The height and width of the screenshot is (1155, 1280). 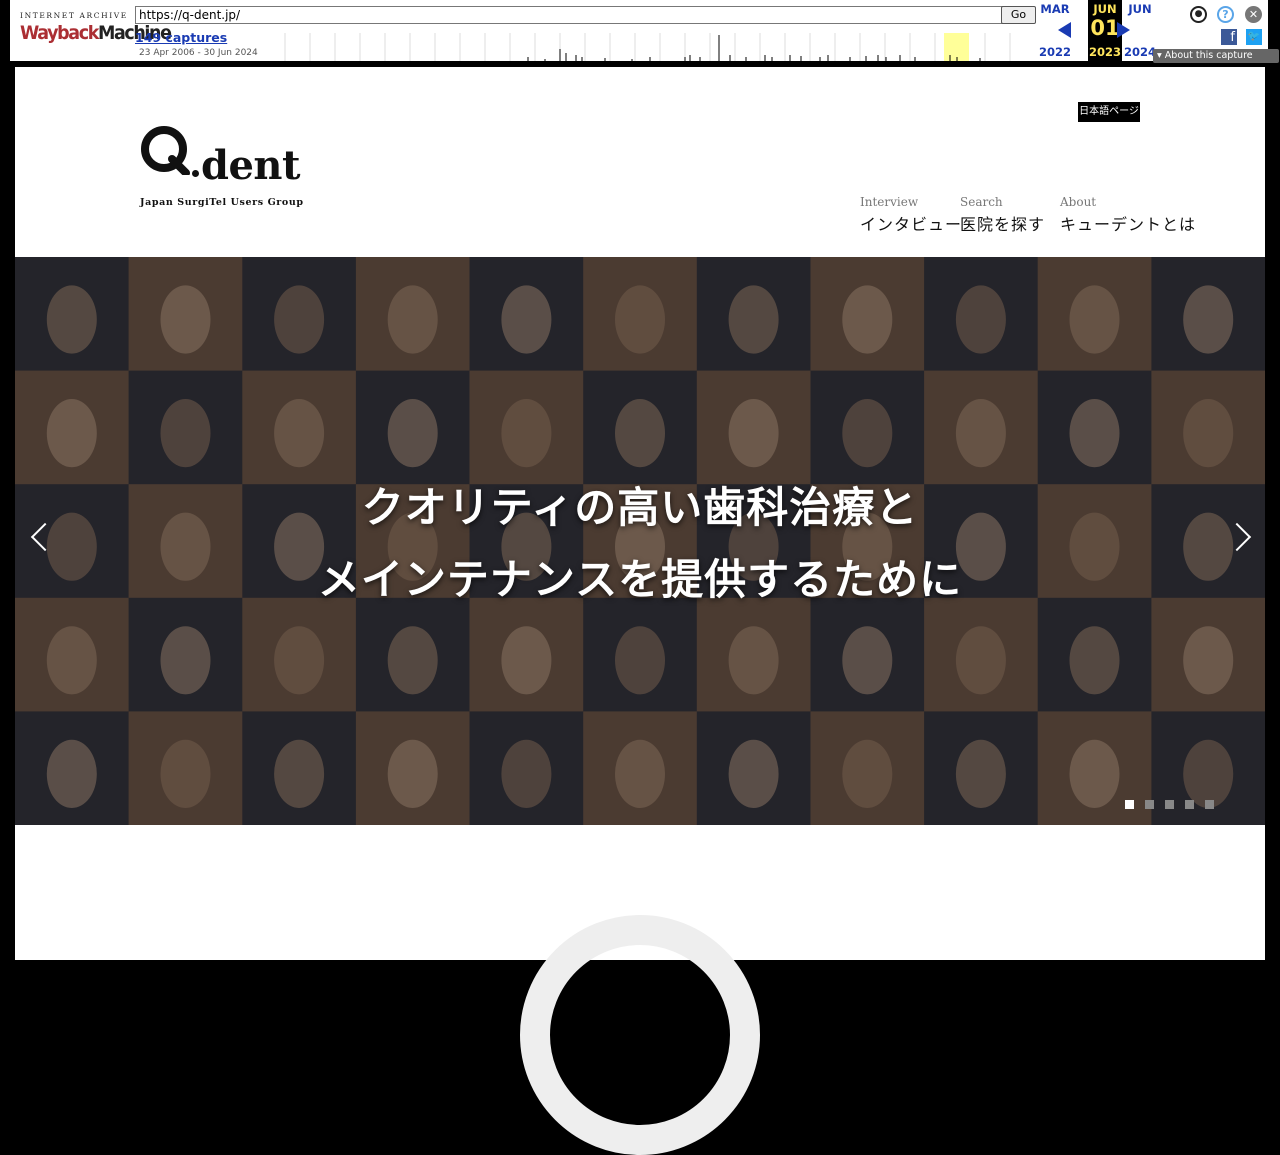 What do you see at coordinates (1123, 30) in the screenshot?
I see `next-capture-arrow-icon` at bounding box center [1123, 30].